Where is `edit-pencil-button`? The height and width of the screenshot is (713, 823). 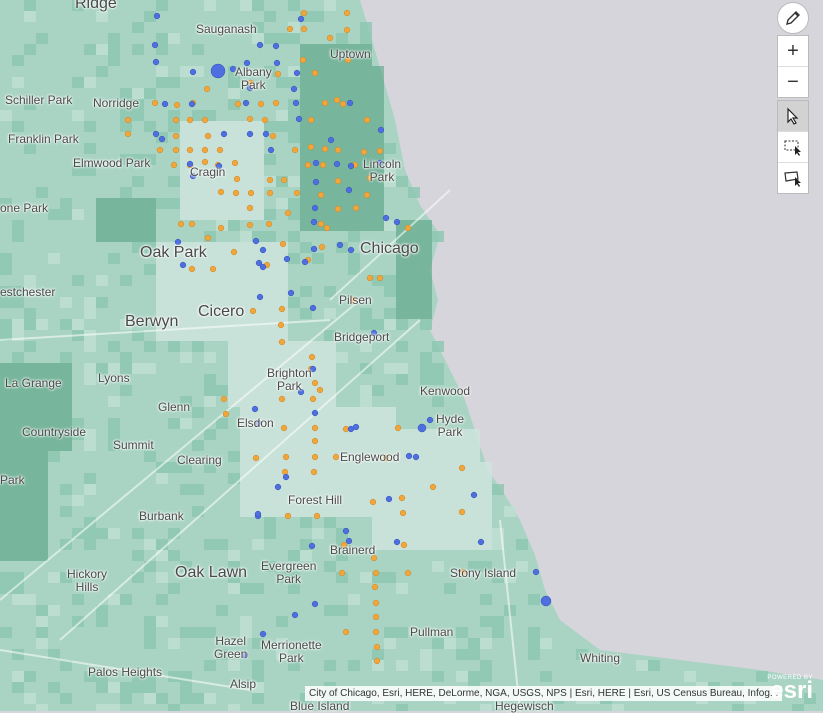
edit-pencil-button is located at coordinates (793, 18).